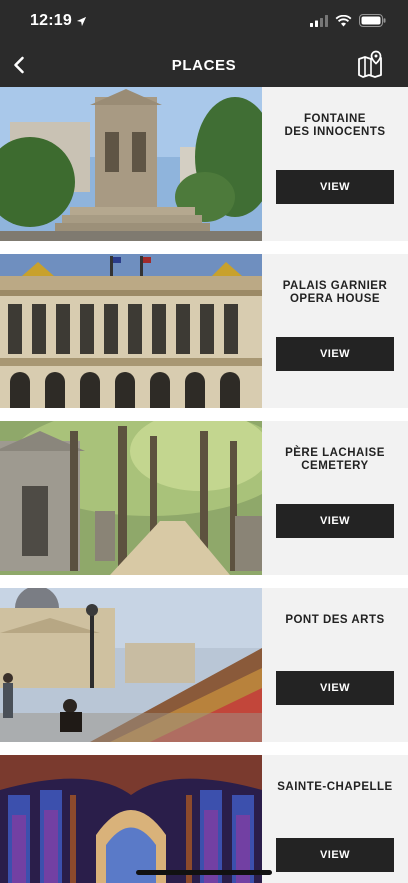  I want to click on place-name: SAINTE-CHAPELLE, so click(335, 787).